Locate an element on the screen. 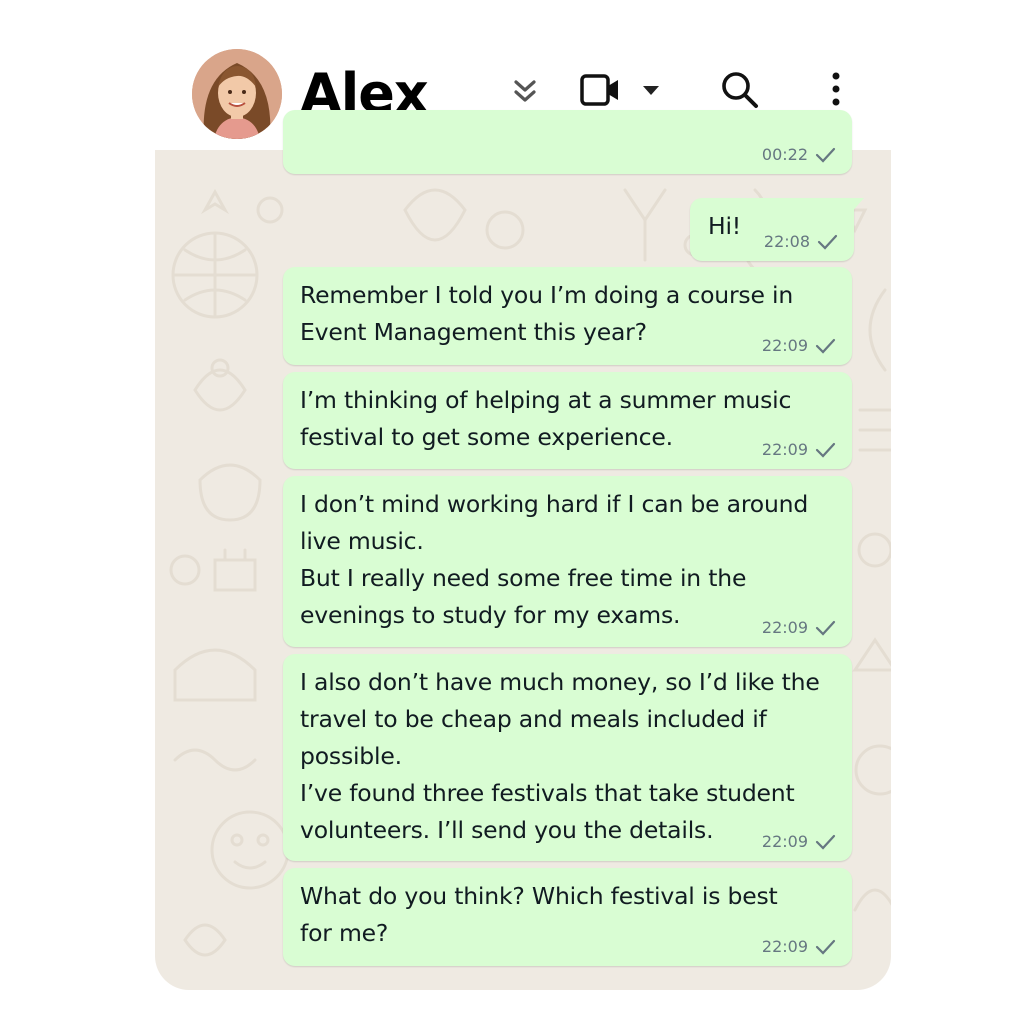 The image size is (1024, 1024). video-camera-icon is located at coordinates (600, 90).